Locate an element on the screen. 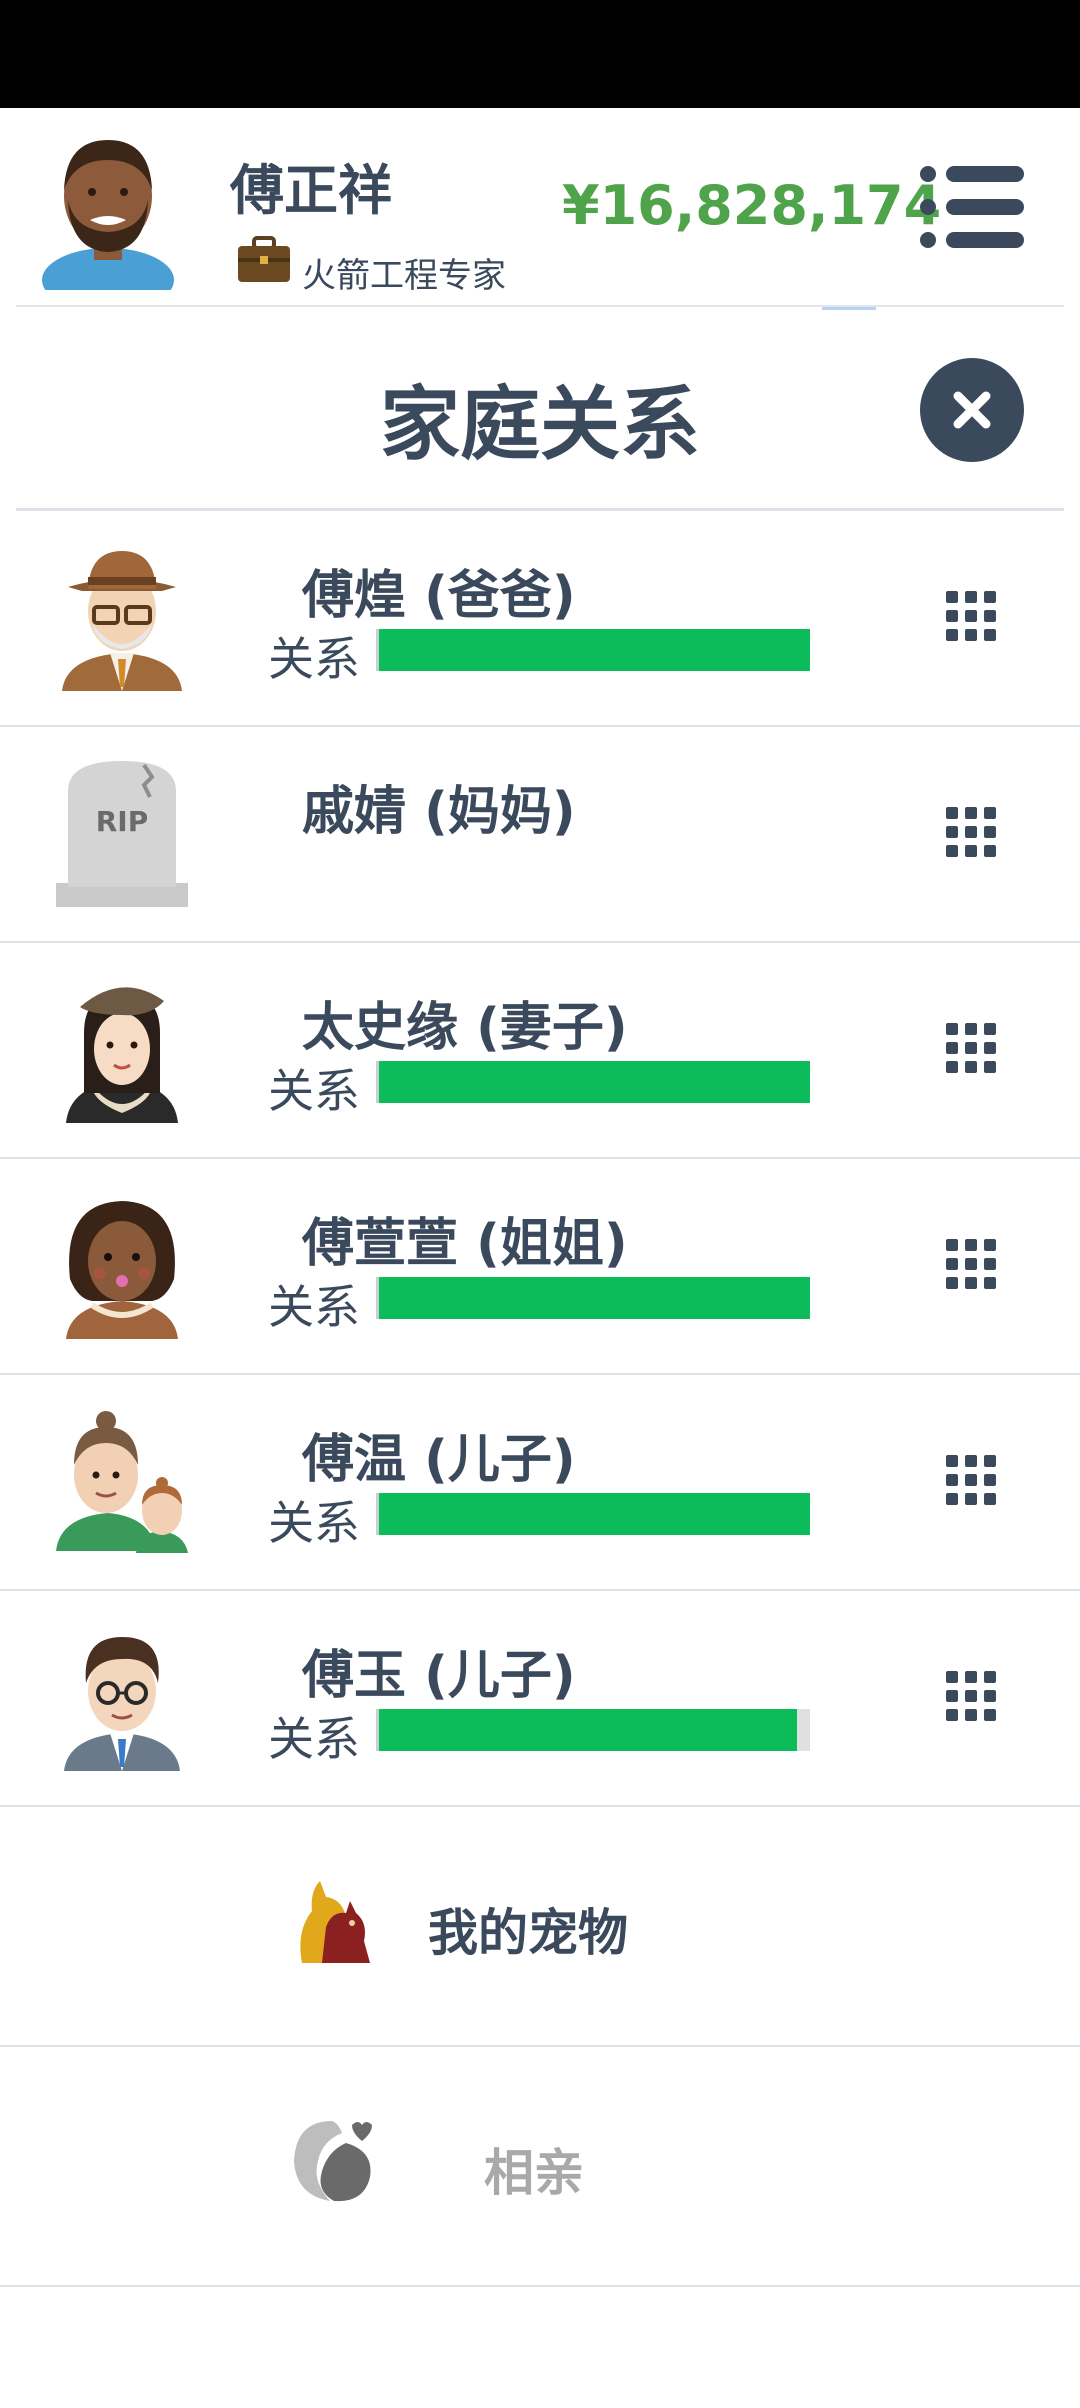 The height and width of the screenshot is (2408, 1080). header-accent is located at coordinates (849, 308).